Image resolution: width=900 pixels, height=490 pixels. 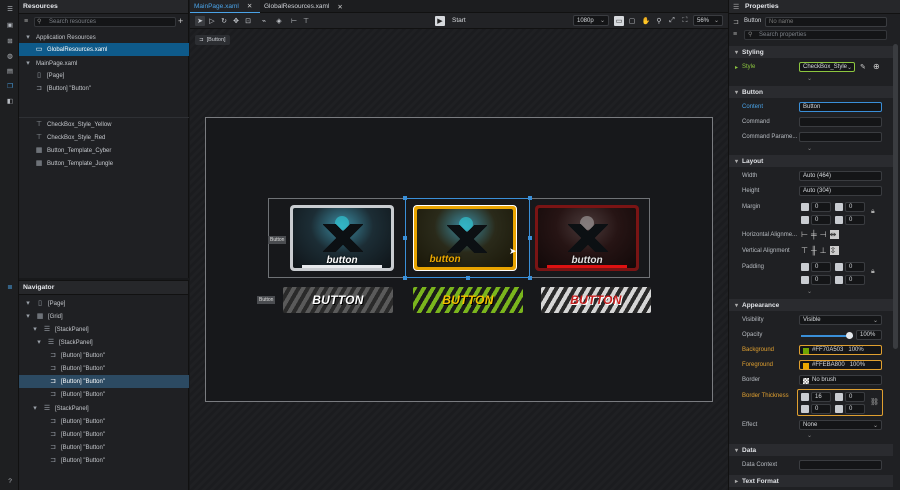 I want to click on help-icon: ?, so click(x=10, y=481).